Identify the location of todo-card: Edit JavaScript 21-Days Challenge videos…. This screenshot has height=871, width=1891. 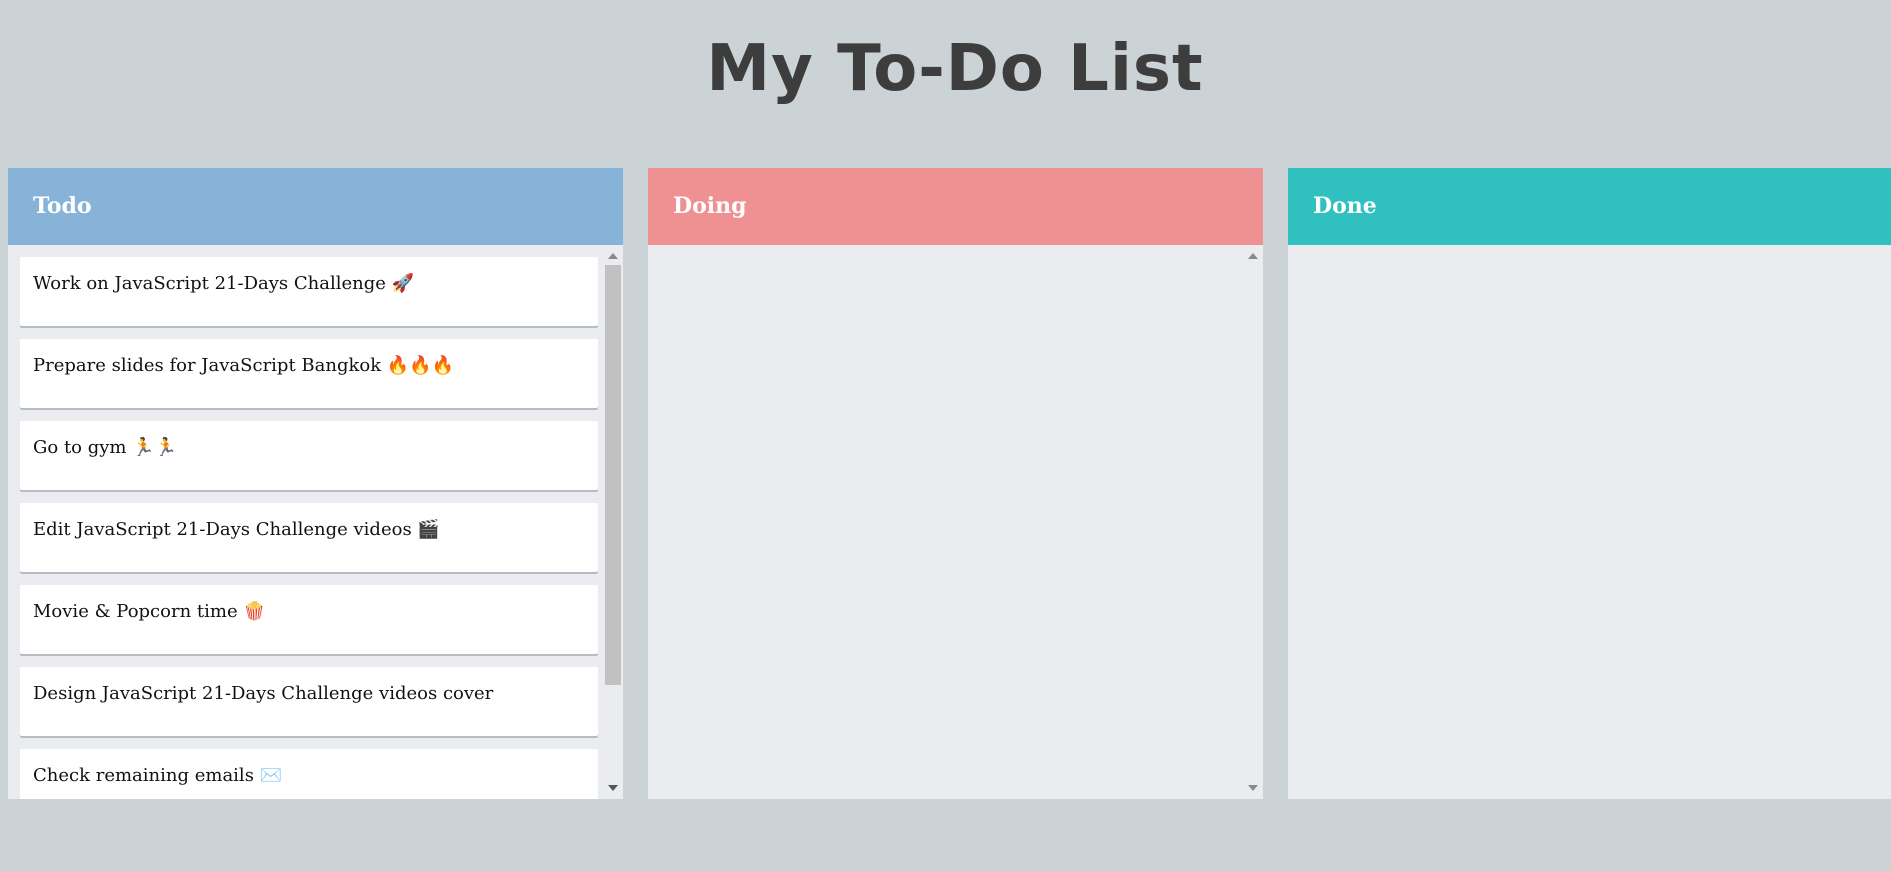
(309, 537).